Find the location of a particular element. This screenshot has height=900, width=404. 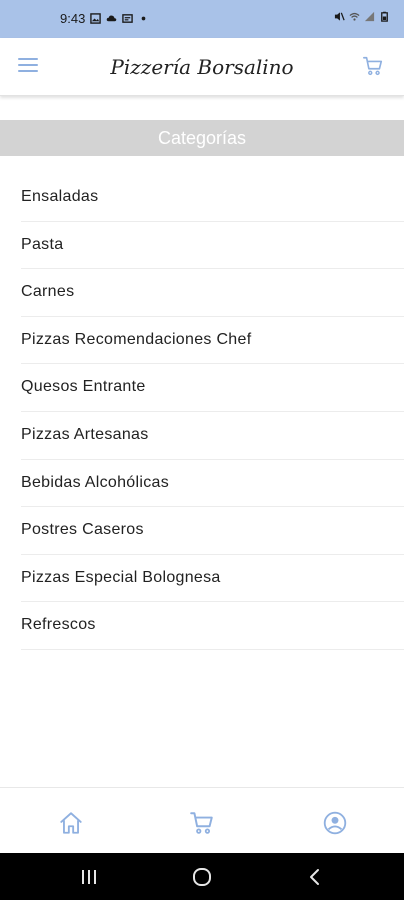

wifi-icon is located at coordinates (354, 16).